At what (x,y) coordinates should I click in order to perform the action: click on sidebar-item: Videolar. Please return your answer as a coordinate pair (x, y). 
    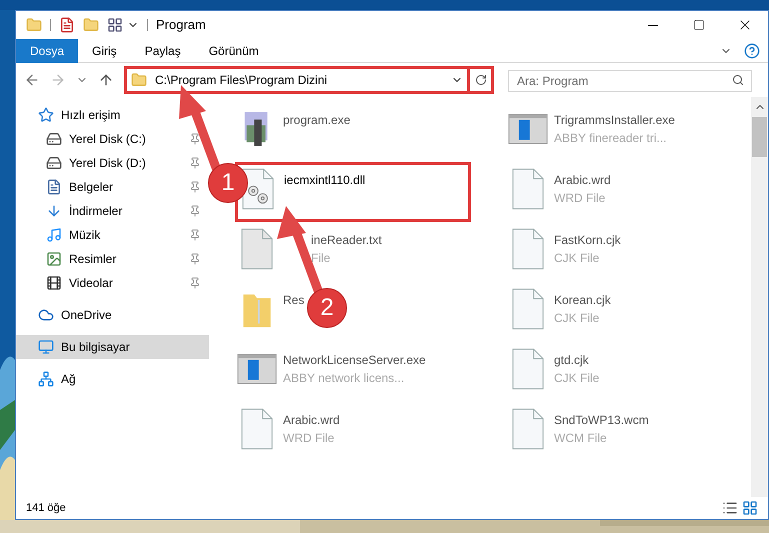
    Looking at the image, I should click on (112, 283).